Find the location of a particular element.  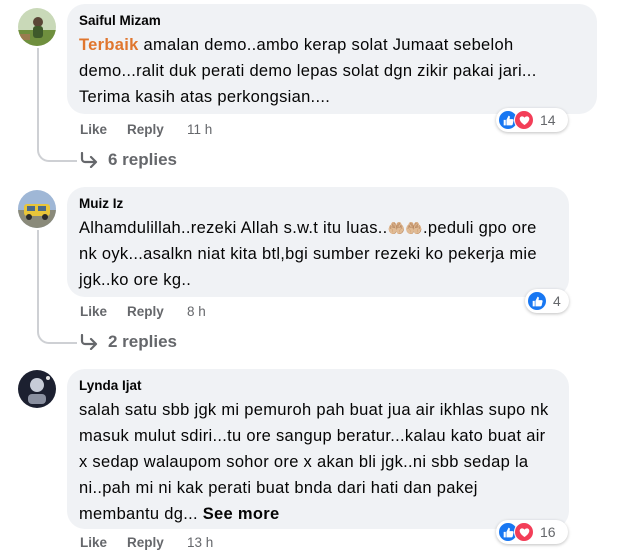

comment-timestamp: 13 h is located at coordinates (200, 542).